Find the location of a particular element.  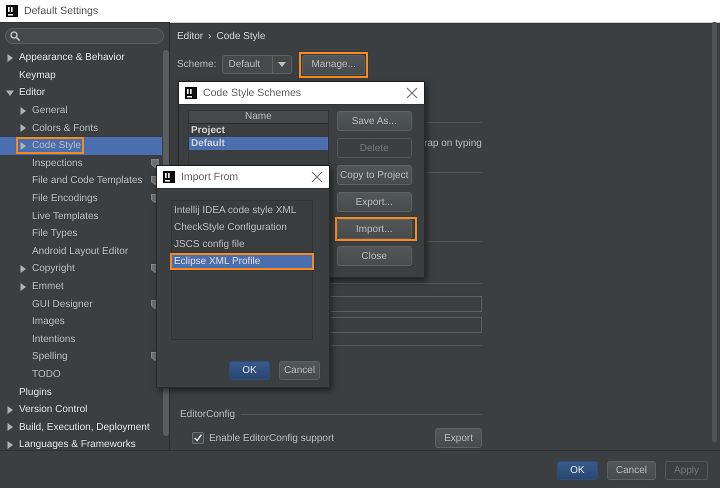

sidebar-item: Keymap is located at coordinates (37, 75).